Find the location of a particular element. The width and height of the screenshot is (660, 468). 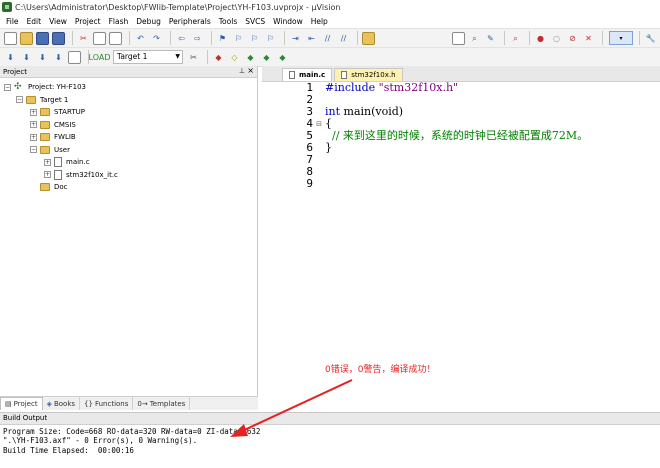

tree-item-label: FWLIB is located at coordinates (65, 137).